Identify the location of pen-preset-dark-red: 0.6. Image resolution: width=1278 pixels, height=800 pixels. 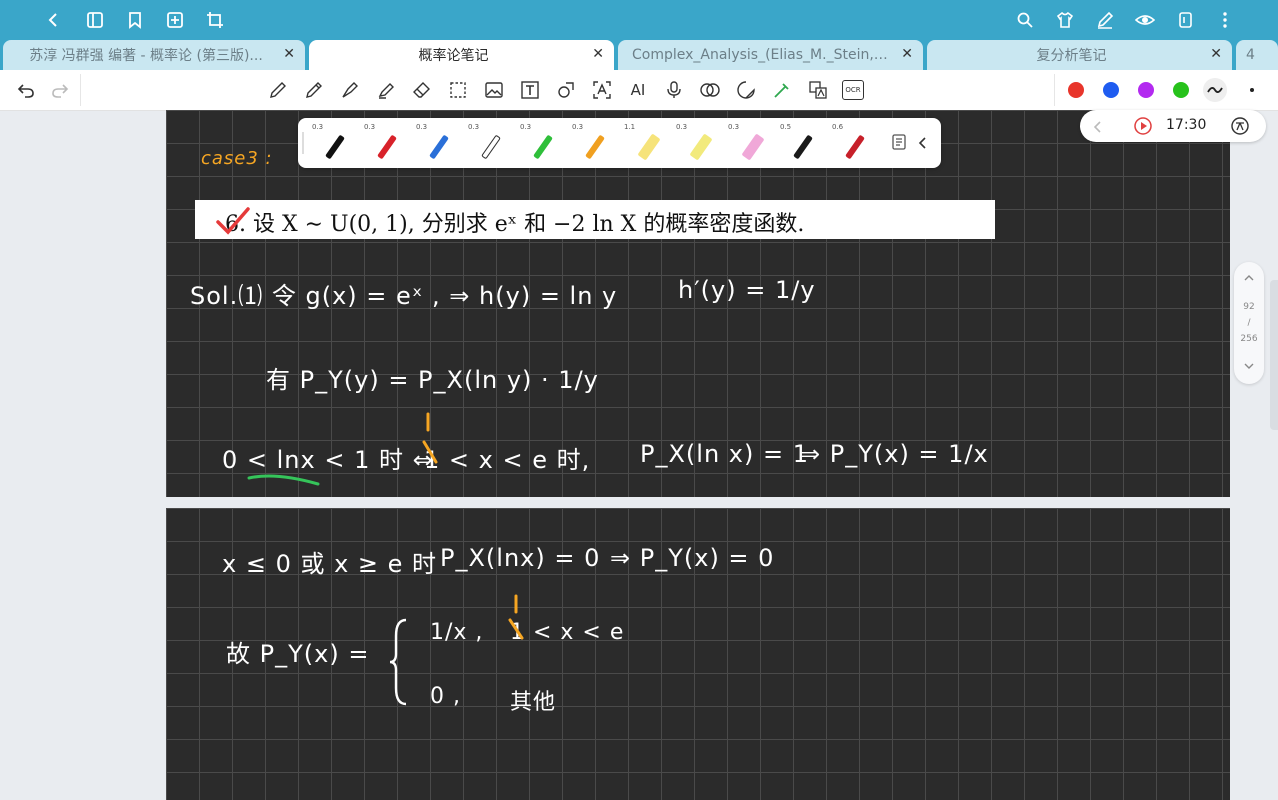
(853, 143).